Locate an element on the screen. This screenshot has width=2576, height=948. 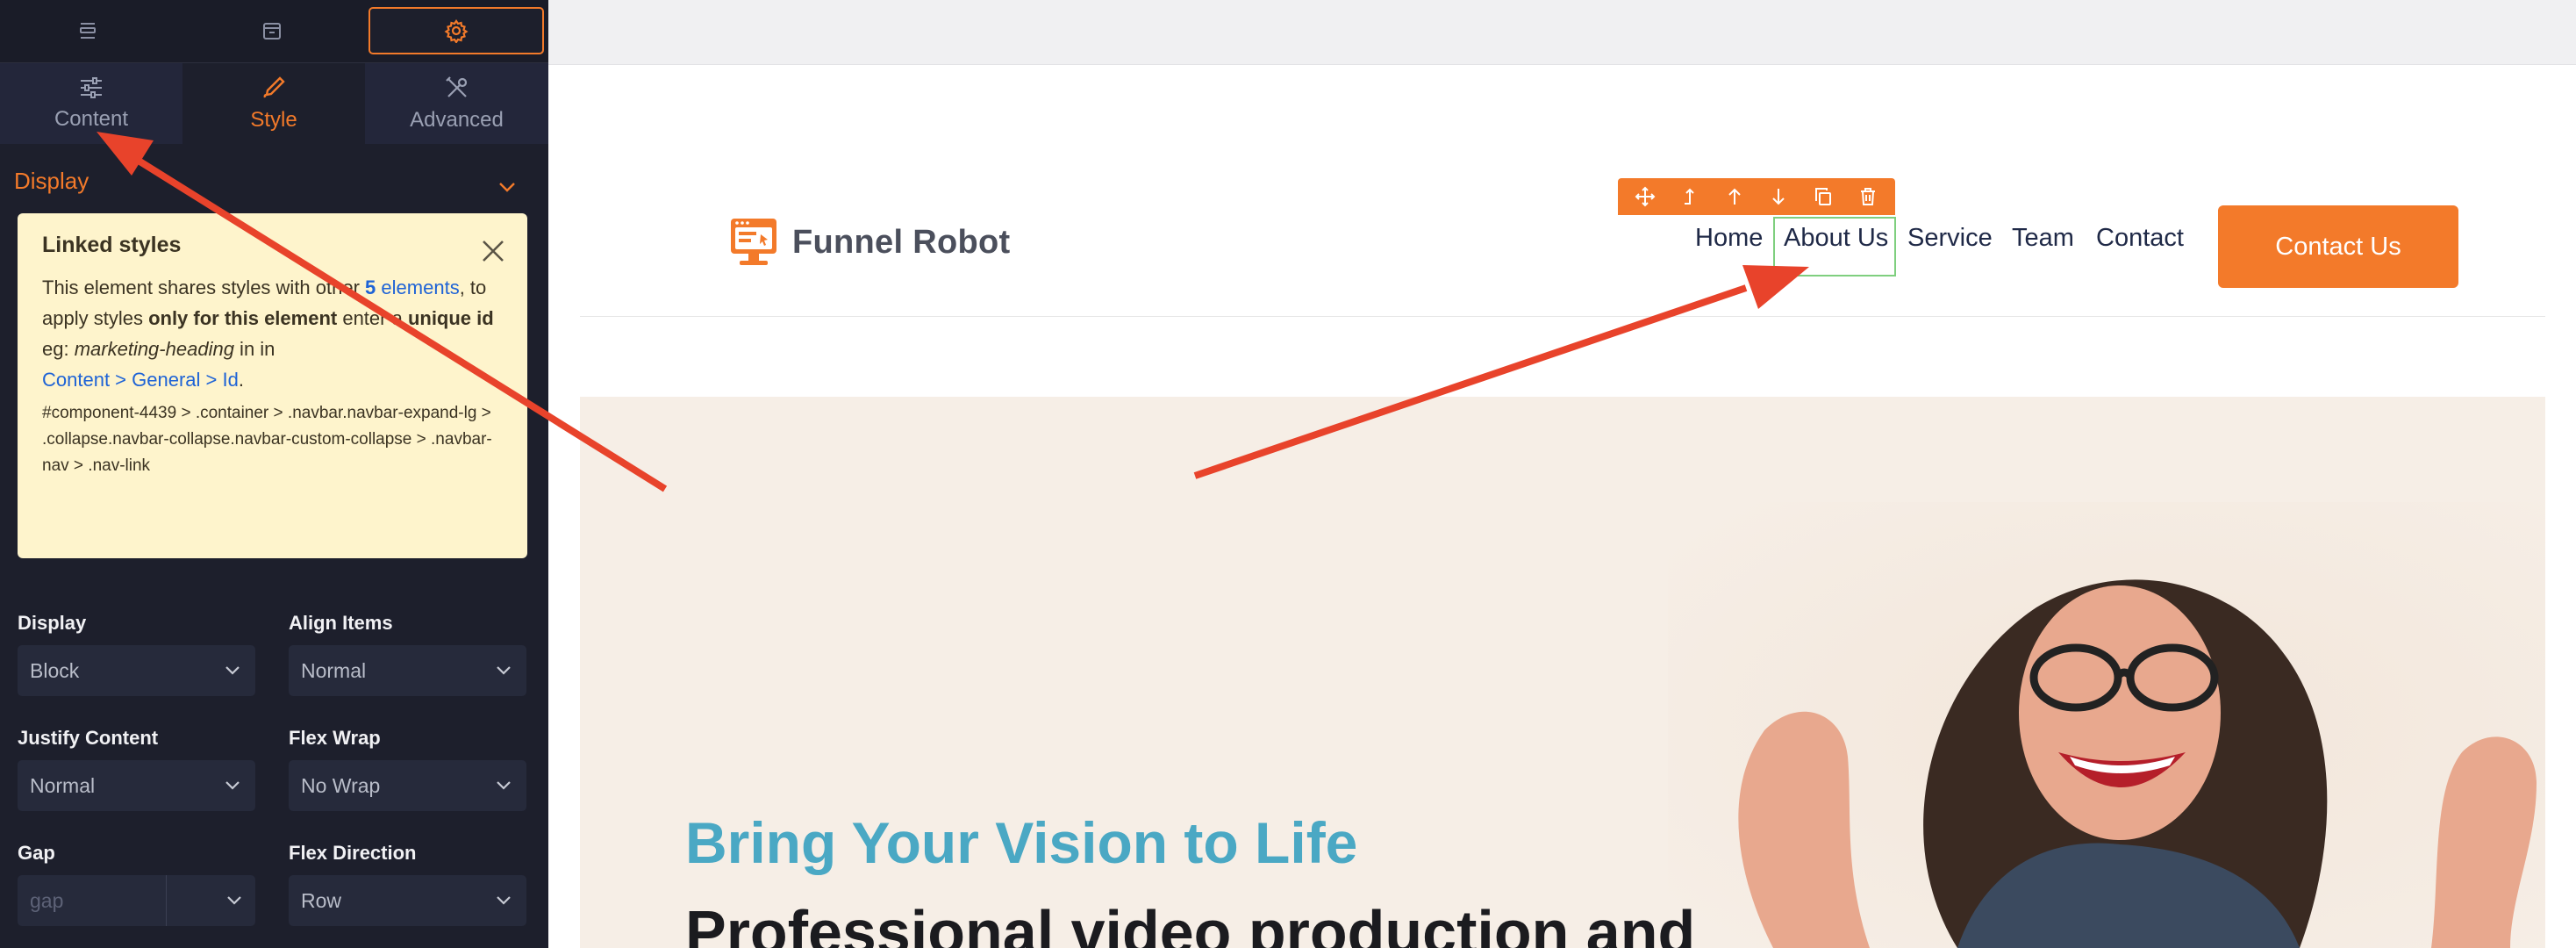
arrow-up-parent-icon is located at coordinates (1690, 197).